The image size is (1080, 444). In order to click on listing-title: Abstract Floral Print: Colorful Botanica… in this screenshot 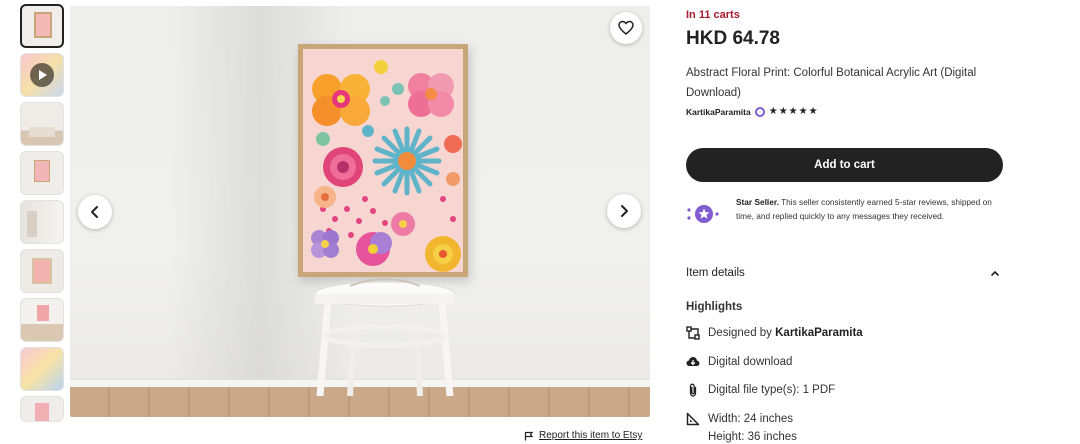, I will do `click(831, 83)`.